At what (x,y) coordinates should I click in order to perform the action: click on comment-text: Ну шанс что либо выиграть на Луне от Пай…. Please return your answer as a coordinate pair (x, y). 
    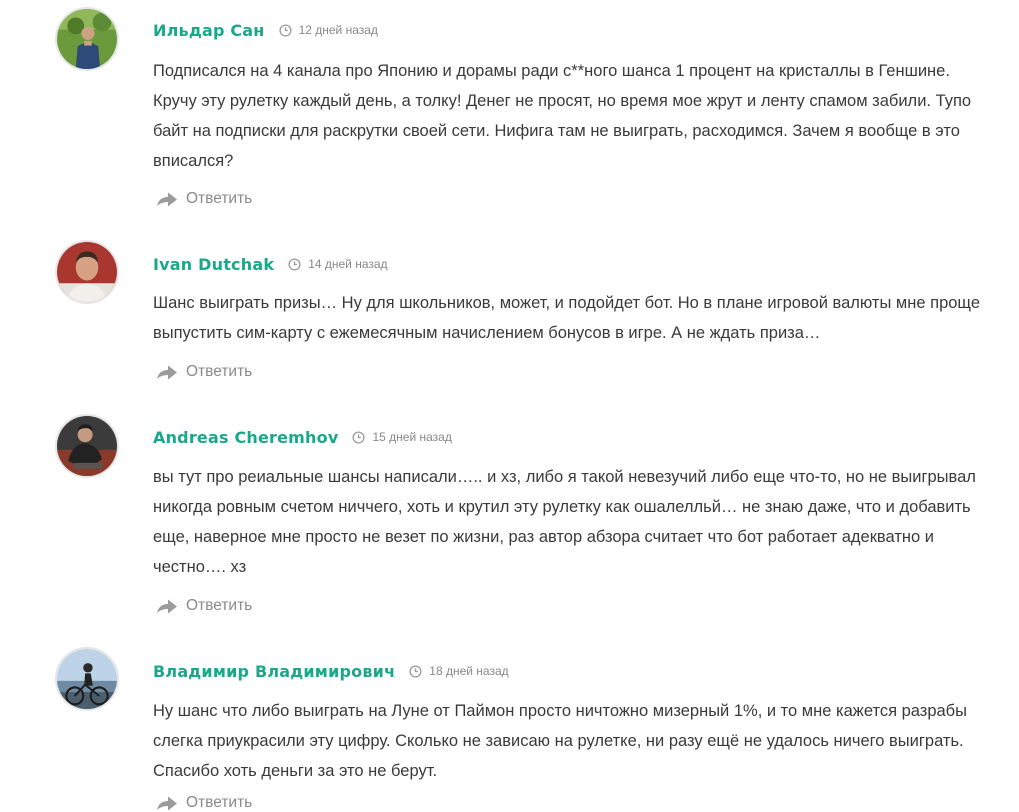
    Looking at the image, I should click on (560, 741).